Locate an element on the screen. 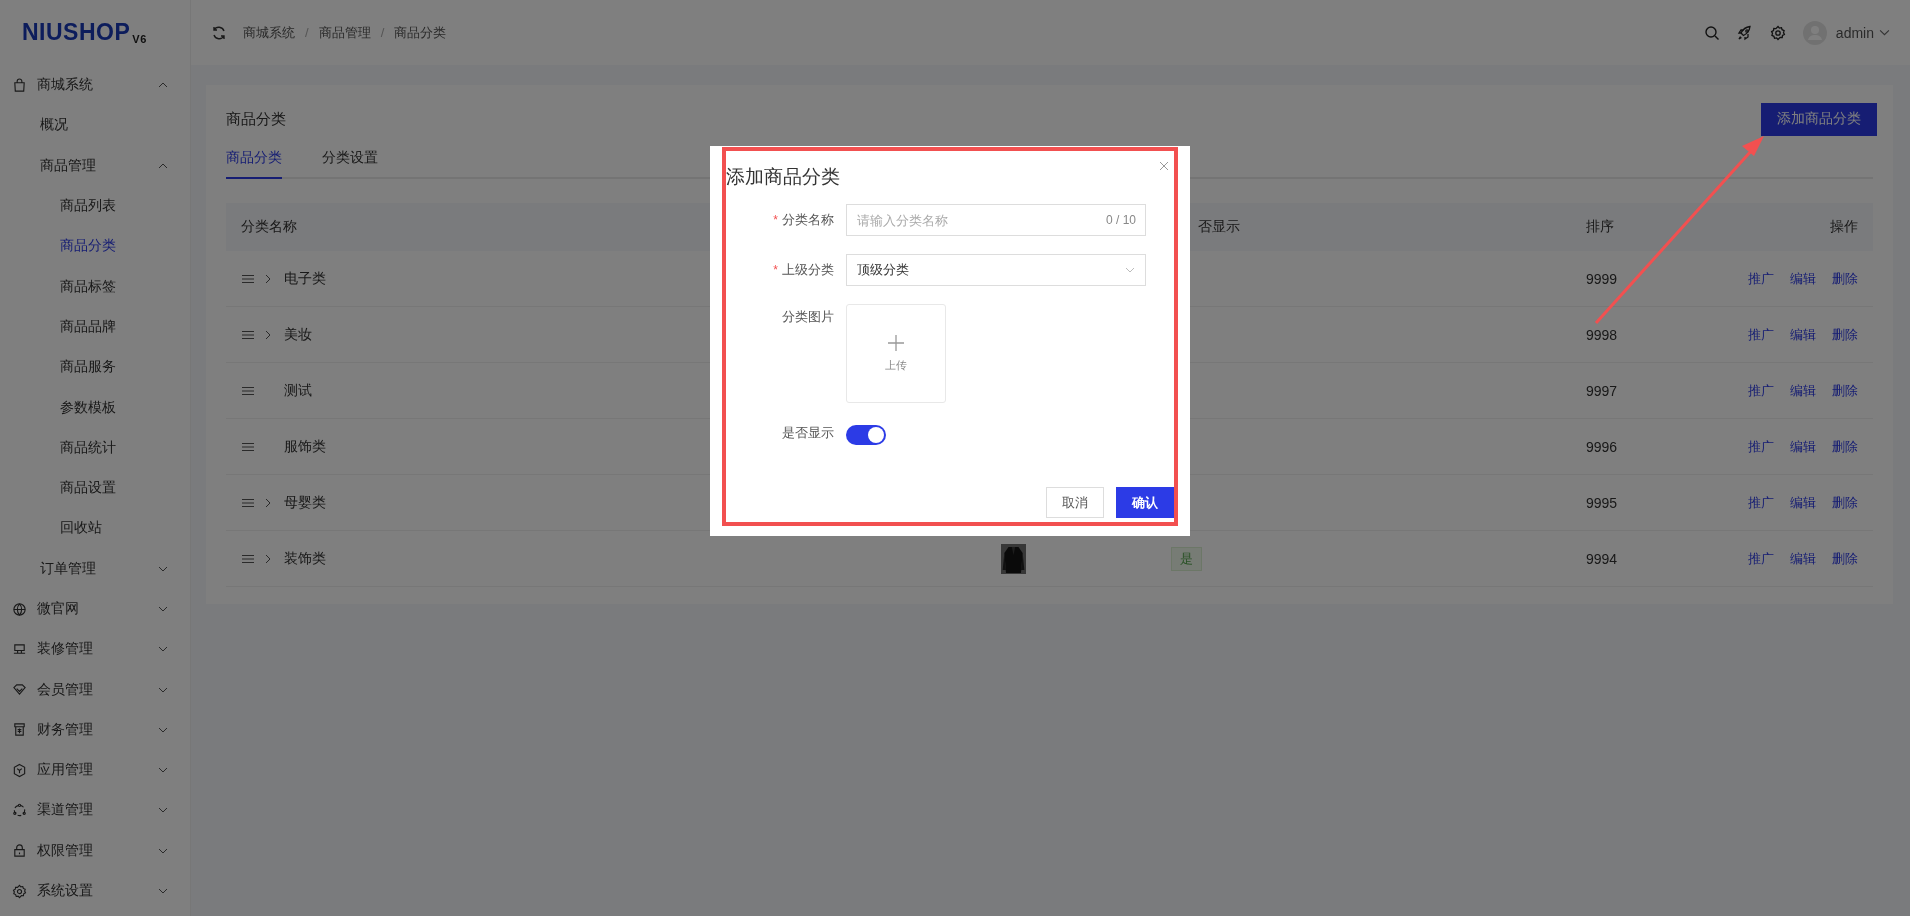  status-tag: 是 is located at coordinates (1186, 558).